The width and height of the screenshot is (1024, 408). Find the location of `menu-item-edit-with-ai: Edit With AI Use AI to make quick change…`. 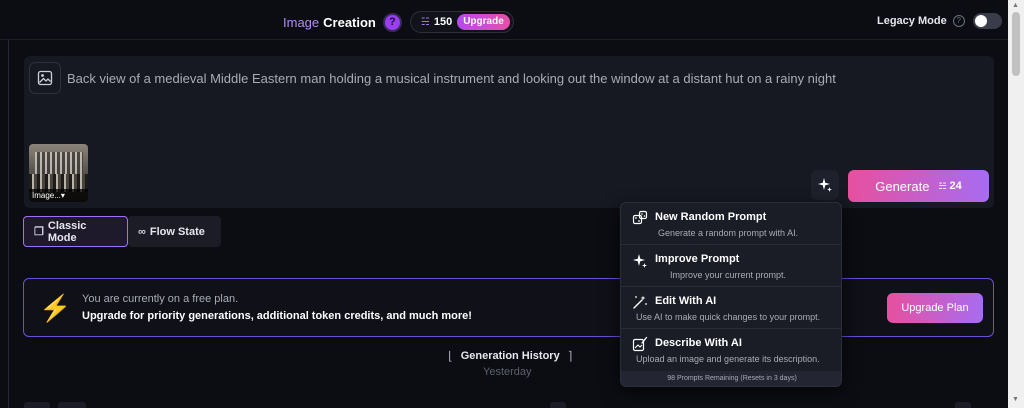

menu-item-edit-with-ai: Edit With AI Use AI to make quick change… is located at coordinates (731, 308).